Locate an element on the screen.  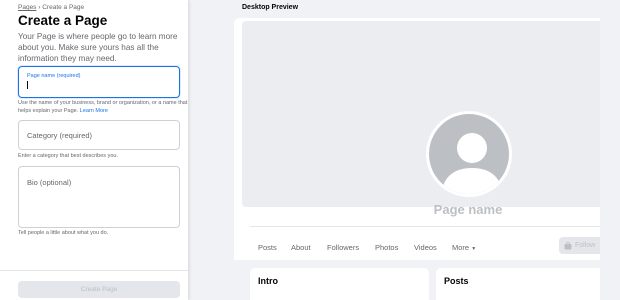
tab-more: More ▼ is located at coordinates (464, 247).